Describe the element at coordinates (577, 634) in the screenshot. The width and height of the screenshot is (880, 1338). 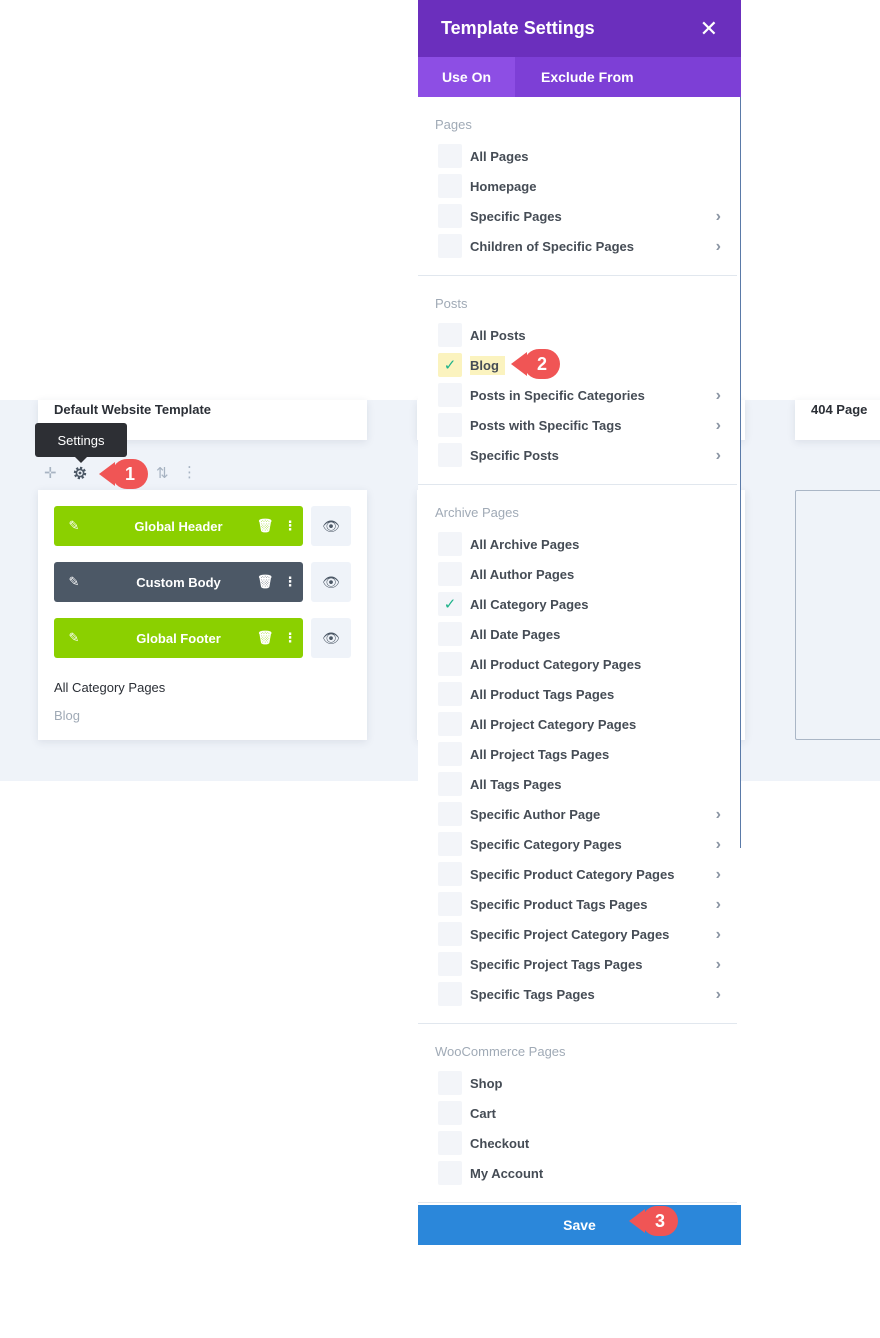
I see `option-all-date-pages: All Date Pages` at that location.